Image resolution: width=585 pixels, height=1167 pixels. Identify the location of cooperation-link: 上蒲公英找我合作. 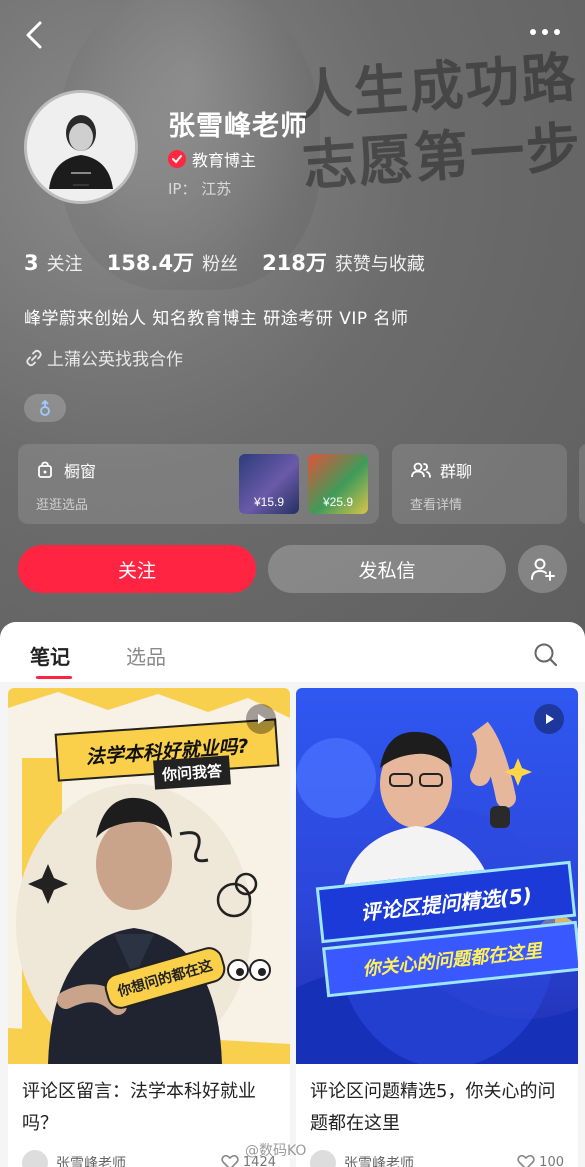
(103, 357).